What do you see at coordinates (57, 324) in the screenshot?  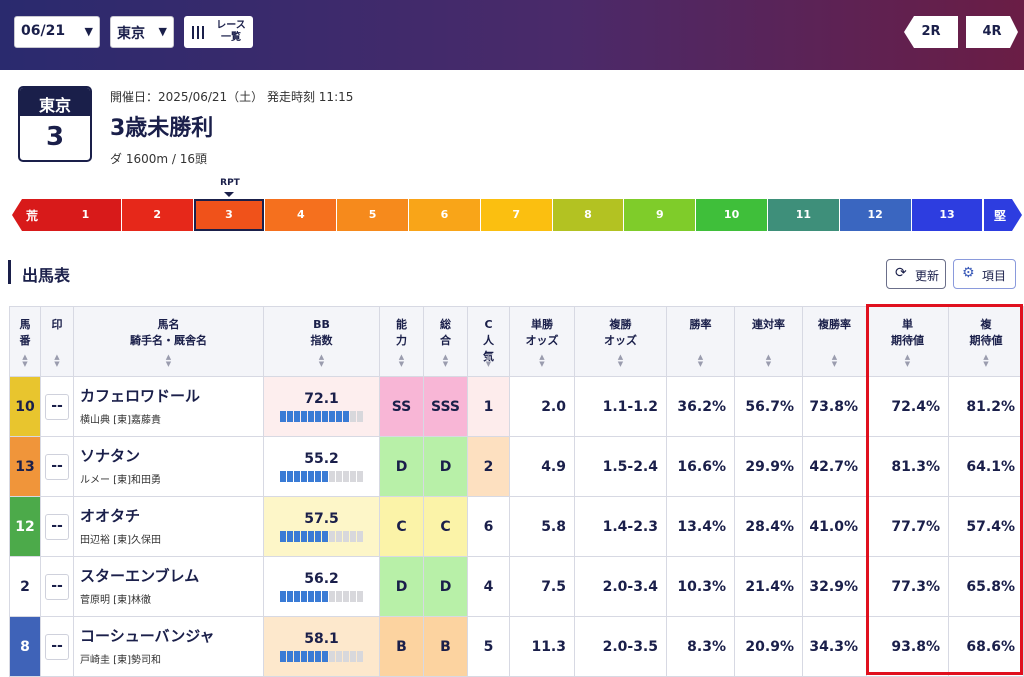 I see `column-header-label: 印` at bounding box center [57, 324].